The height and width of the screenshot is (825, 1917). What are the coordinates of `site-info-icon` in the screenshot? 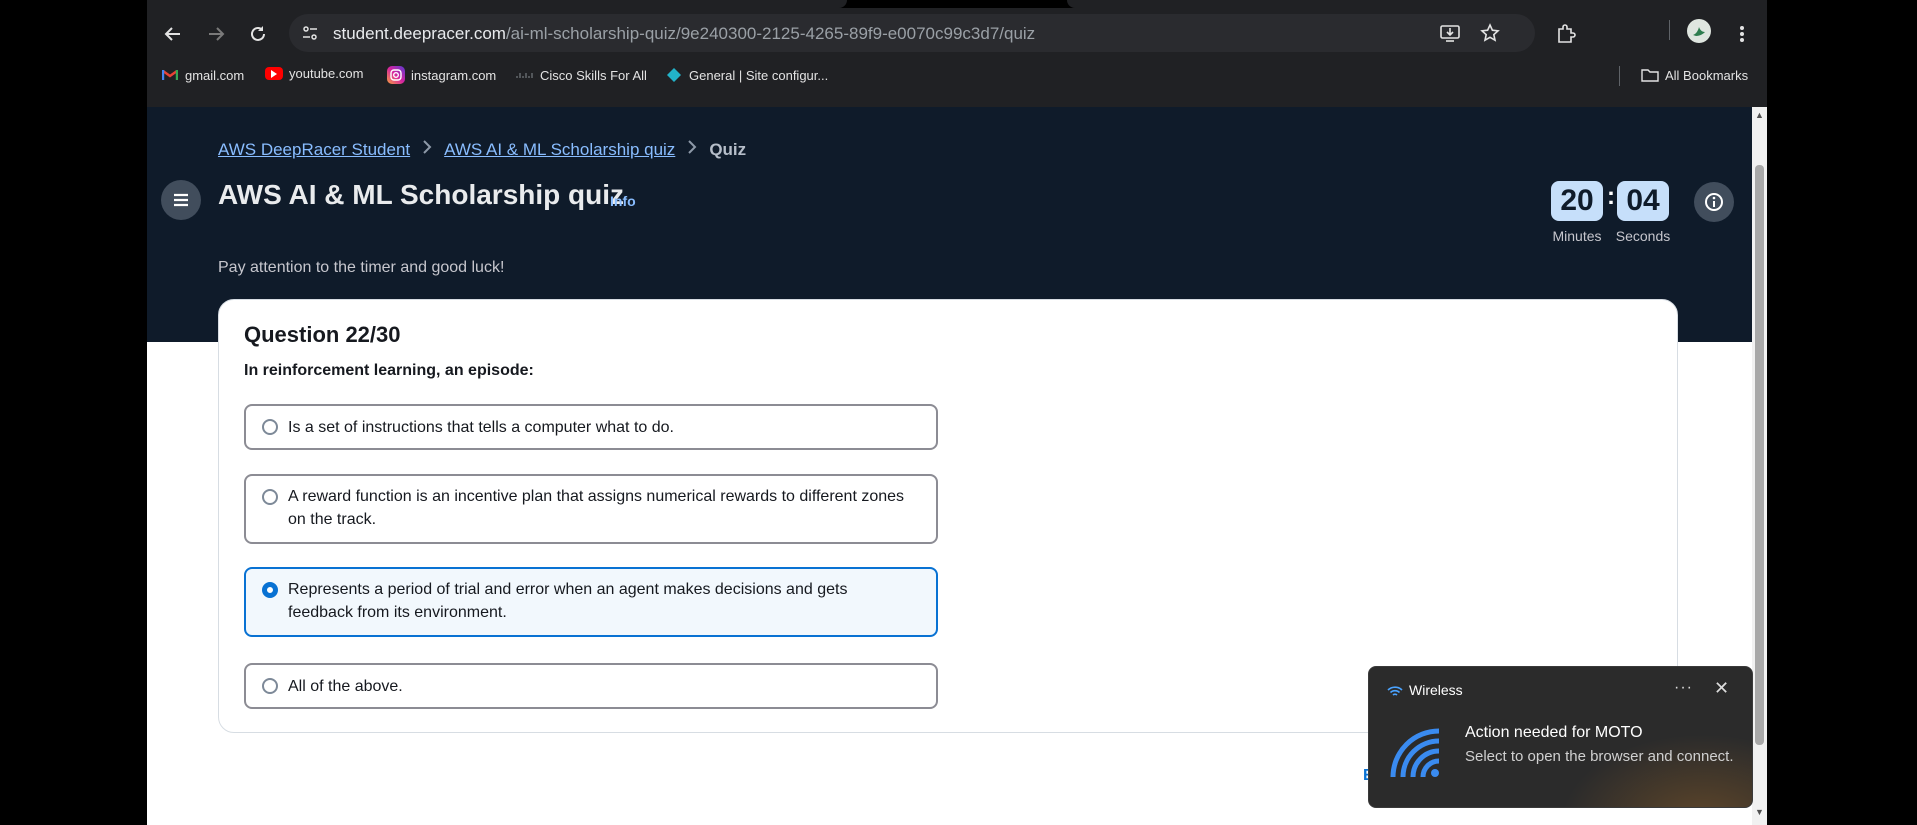 It's located at (310, 33).